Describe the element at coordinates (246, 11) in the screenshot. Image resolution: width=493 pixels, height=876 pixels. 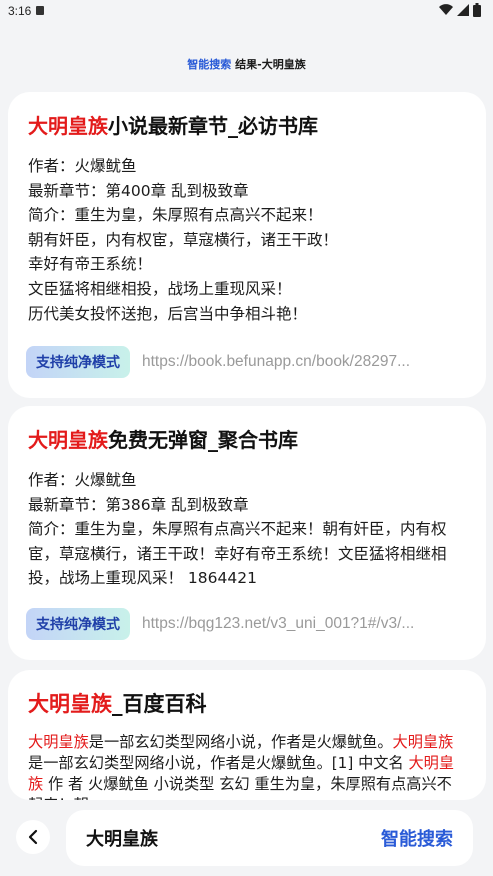
I see `status-bar: 3:16` at that location.